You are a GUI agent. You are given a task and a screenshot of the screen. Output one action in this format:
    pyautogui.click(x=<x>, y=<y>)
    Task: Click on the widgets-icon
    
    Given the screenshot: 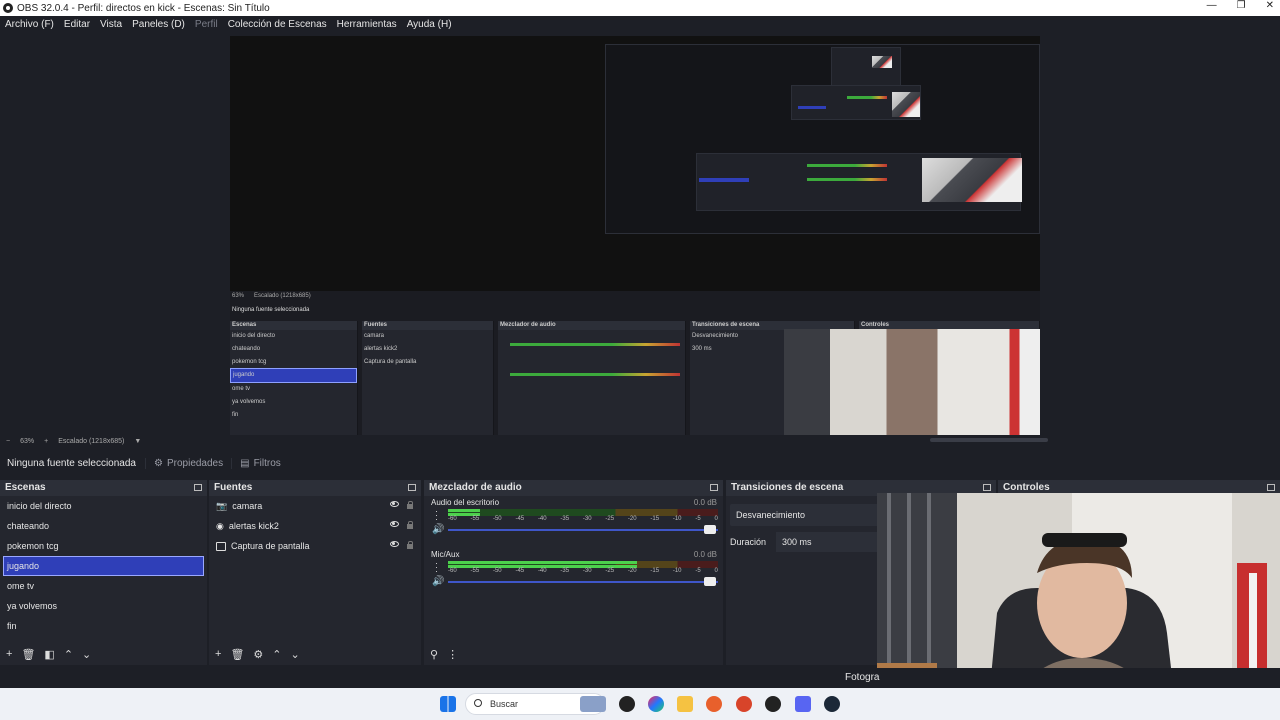 What is the action you would take?
    pyautogui.click(x=593, y=704)
    